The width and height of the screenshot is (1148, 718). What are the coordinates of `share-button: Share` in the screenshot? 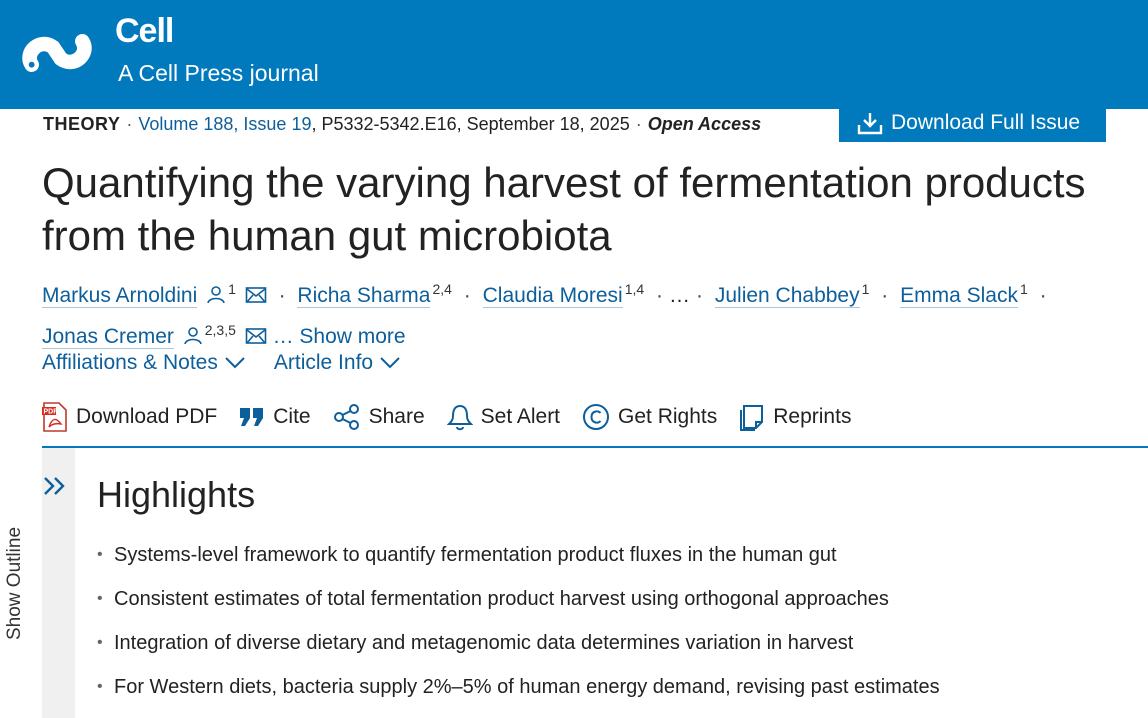 It's located at (379, 417).